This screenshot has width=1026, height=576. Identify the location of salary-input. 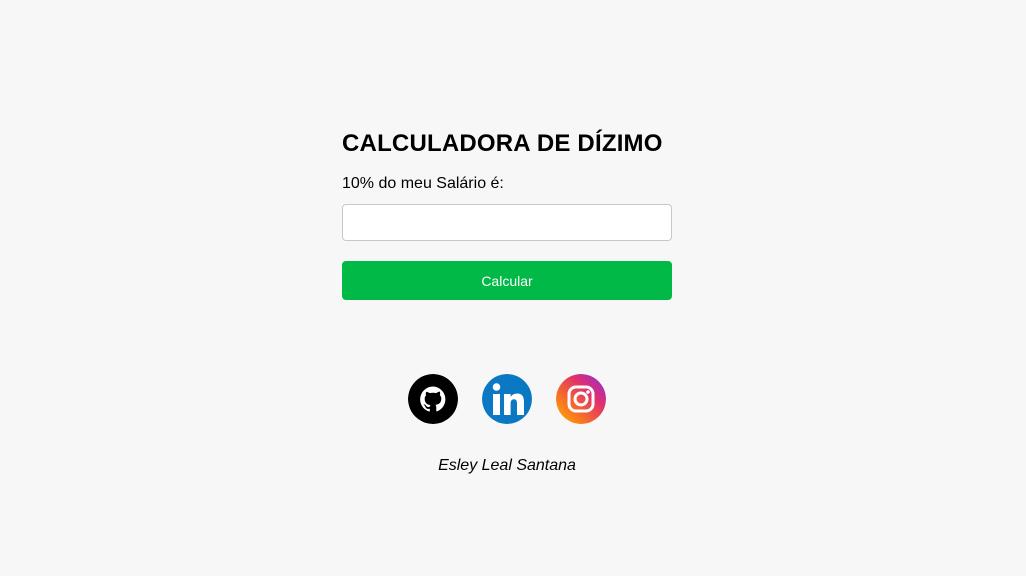
(507, 222).